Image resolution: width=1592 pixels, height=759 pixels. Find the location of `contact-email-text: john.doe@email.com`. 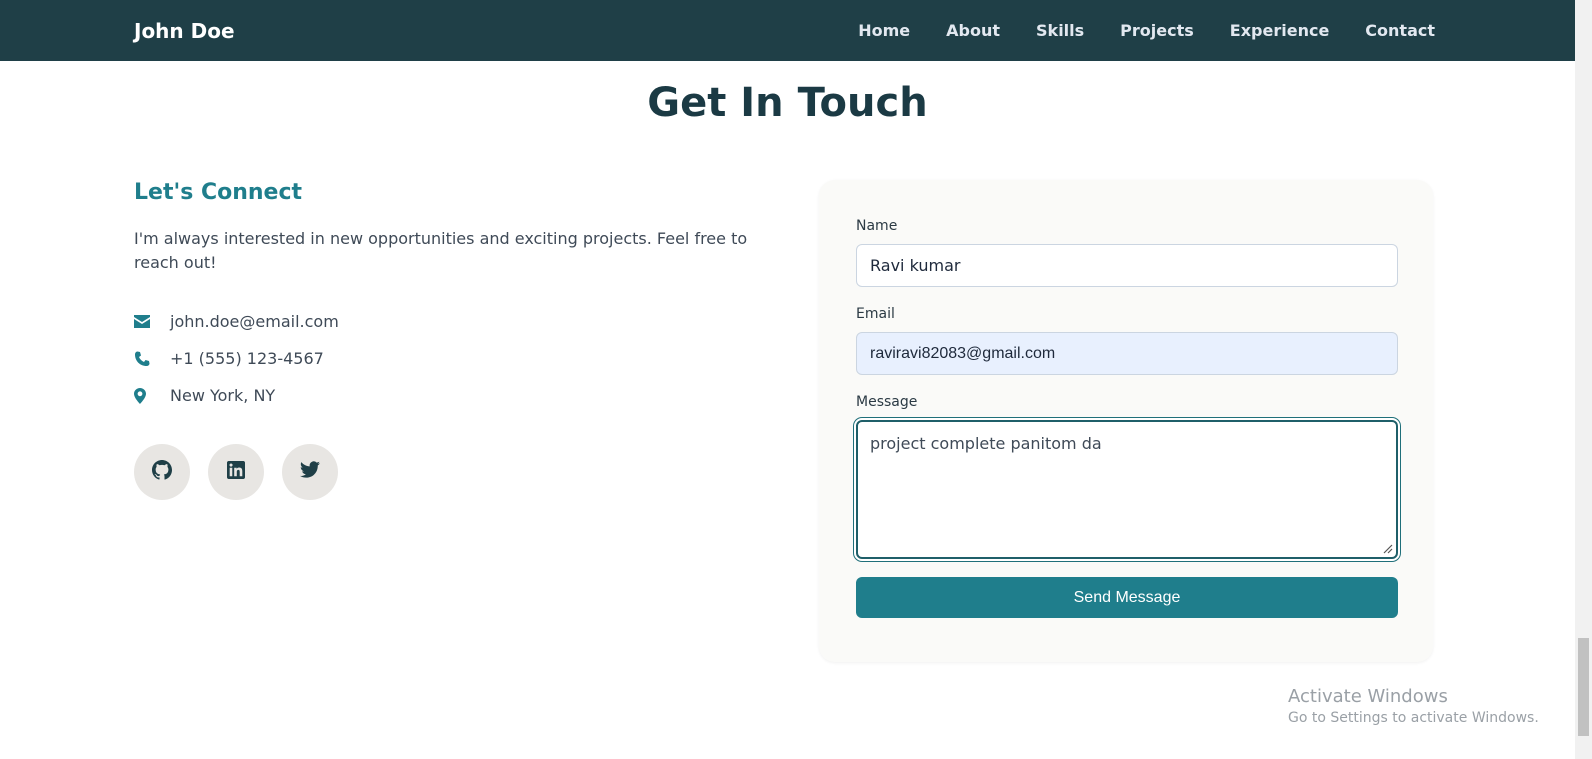

contact-email-text: john.doe@email.com is located at coordinates (254, 321).